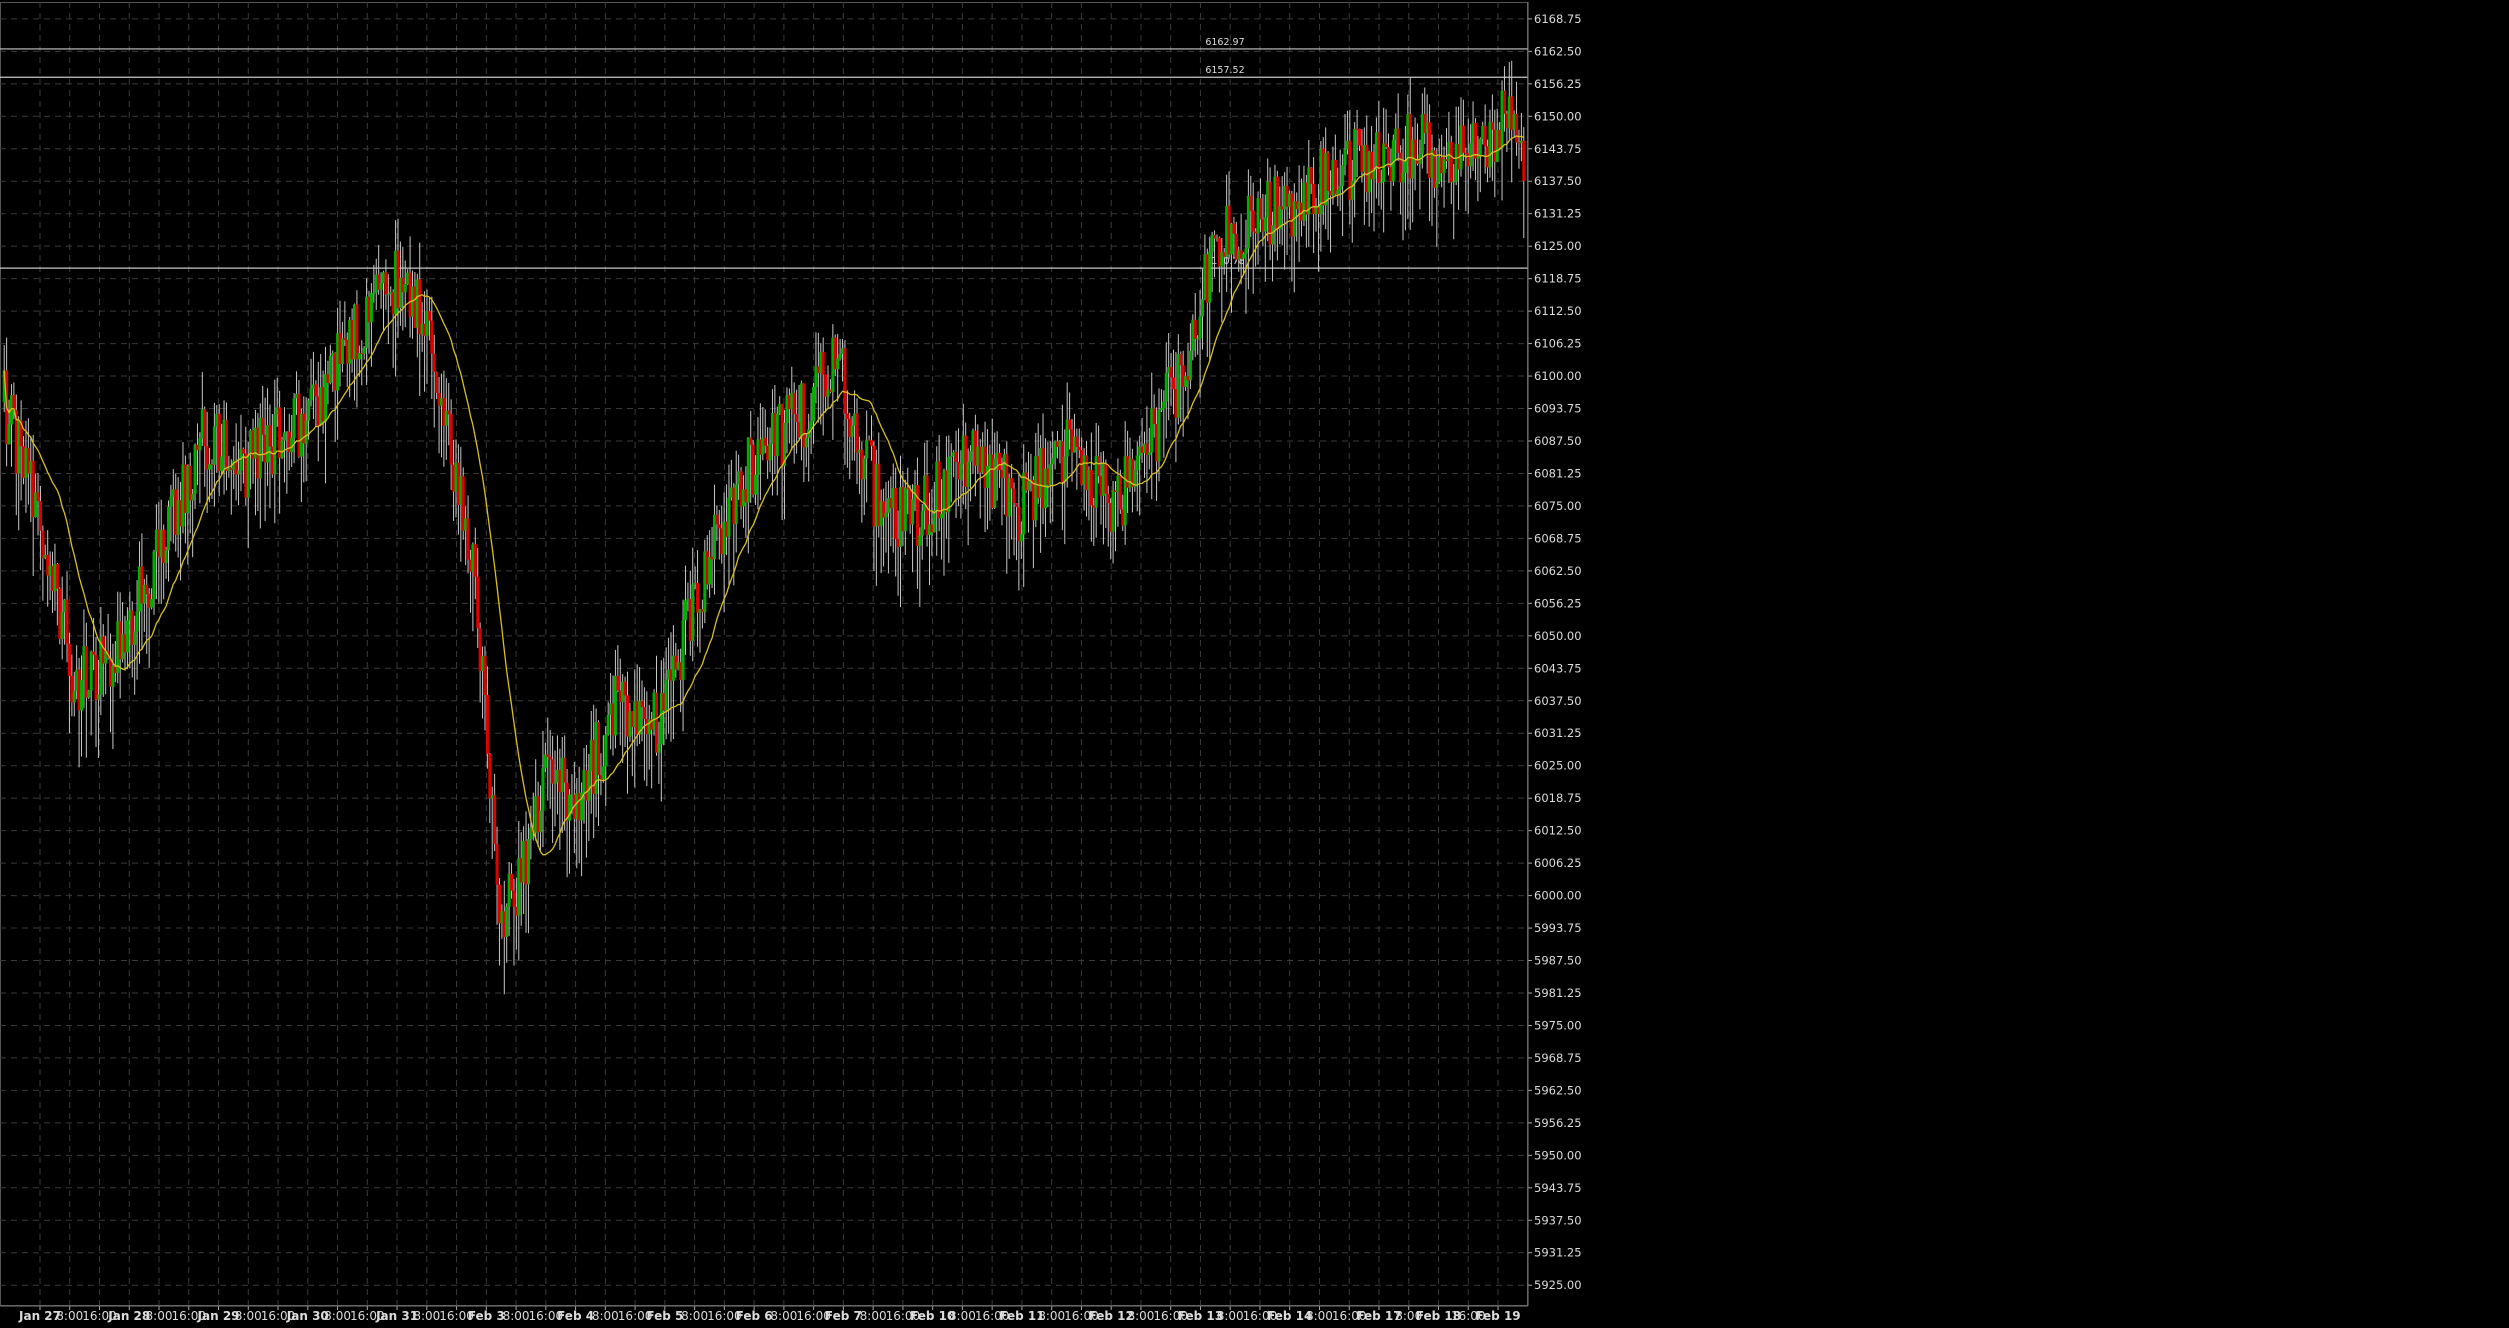 The width and height of the screenshot is (2509, 1328). What do you see at coordinates (1558, 668) in the screenshot?
I see `y-tick-label: 6043.75` at bounding box center [1558, 668].